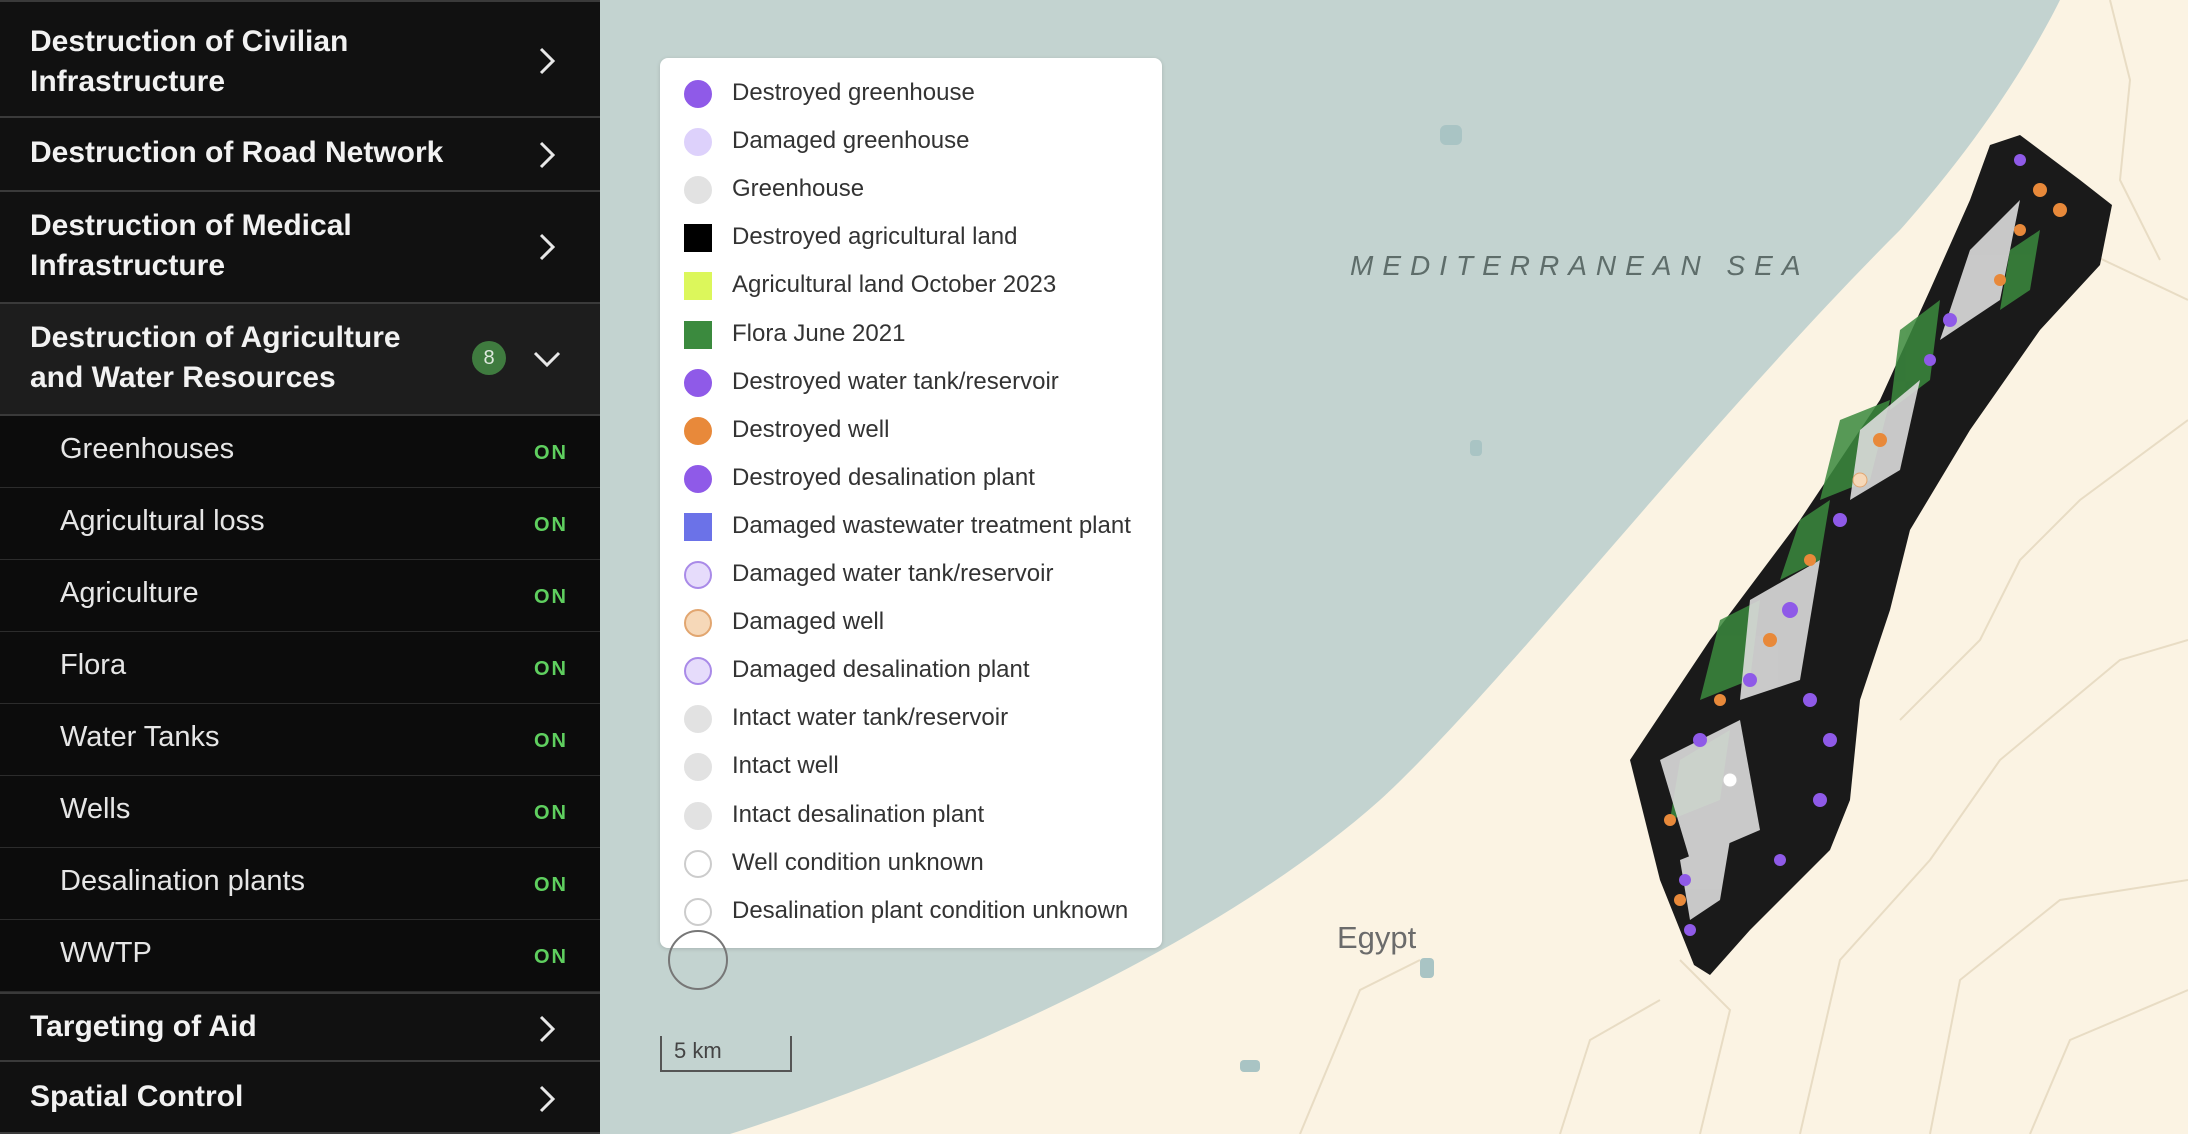 The height and width of the screenshot is (1134, 2188). I want to click on category-road-network: Destruction of Road Network, so click(300, 155).